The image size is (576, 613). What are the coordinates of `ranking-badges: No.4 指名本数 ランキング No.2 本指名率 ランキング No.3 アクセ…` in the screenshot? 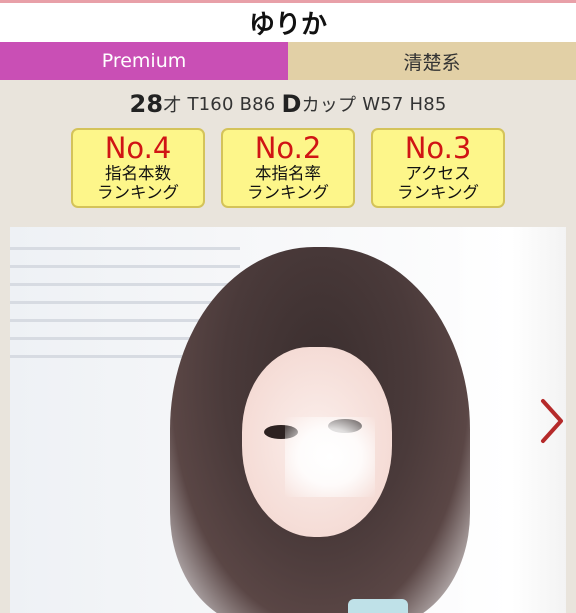 It's located at (288, 168).